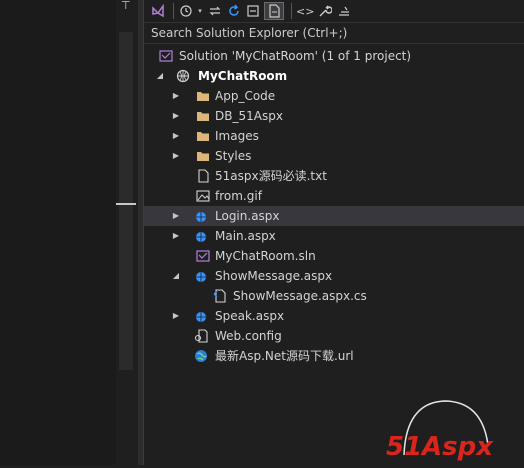 This screenshot has width=524, height=468. I want to click on tree-row-solution: Solution 'MyChatRoom' (1 of 1 project), so click(334, 56).